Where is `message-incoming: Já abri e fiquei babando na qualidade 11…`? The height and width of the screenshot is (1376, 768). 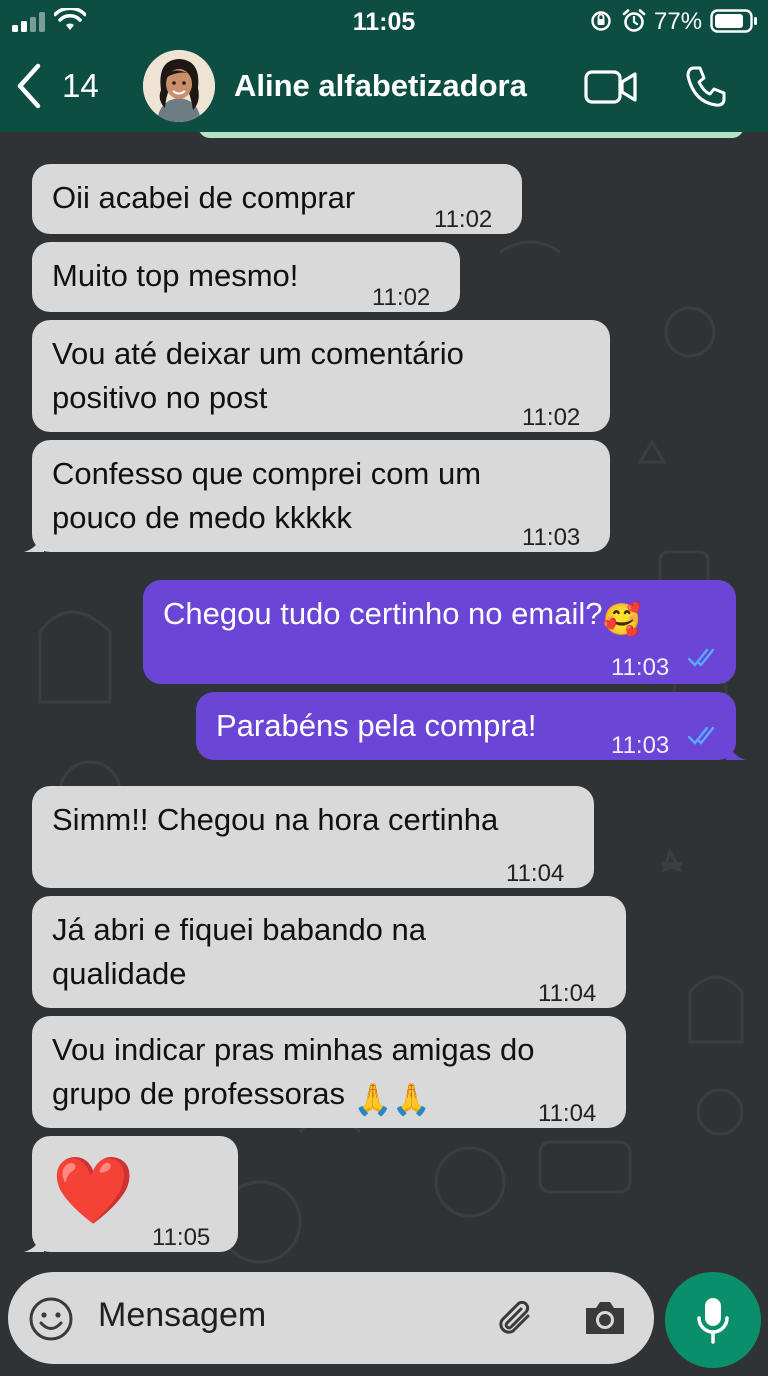
message-incoming: Já abri e fiquei babando na qualidade 11… is located at coordinates (329, 952).